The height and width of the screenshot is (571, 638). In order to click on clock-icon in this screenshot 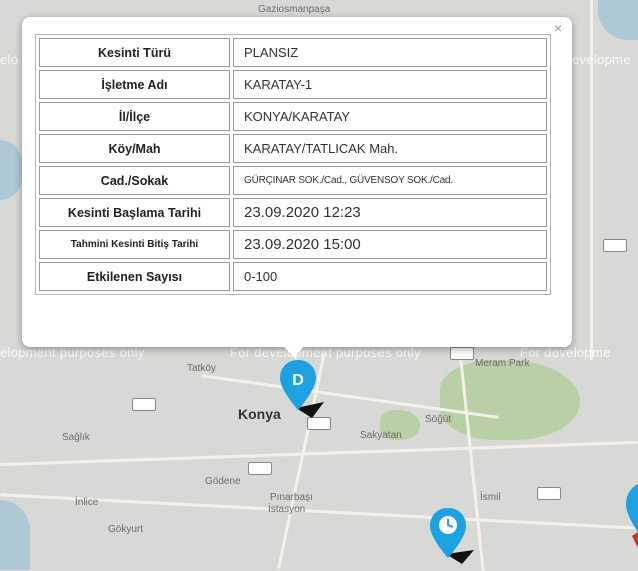, I will do `click(452, 536)`.